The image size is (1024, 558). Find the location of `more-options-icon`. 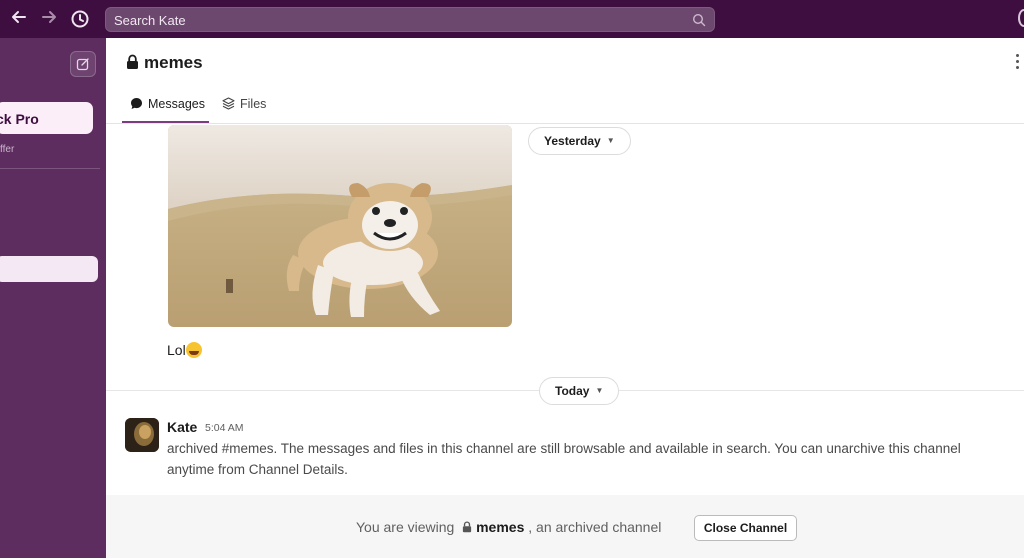

more-options-icon is located at coordinates (1019, 63).